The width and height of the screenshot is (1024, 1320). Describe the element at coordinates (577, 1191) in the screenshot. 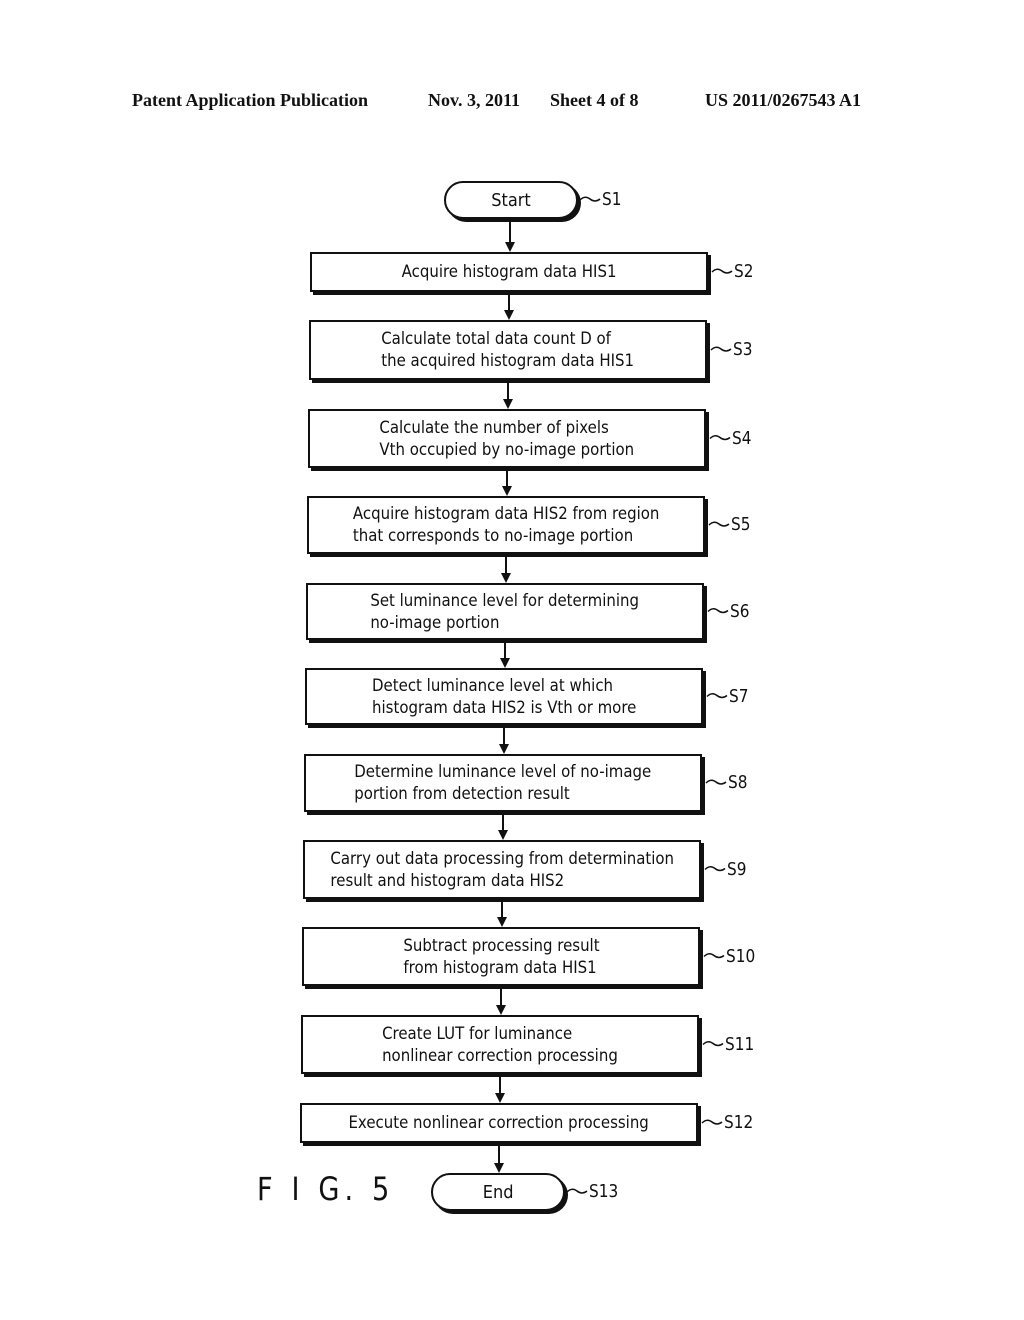

I see `leader-line-s13` at that location.